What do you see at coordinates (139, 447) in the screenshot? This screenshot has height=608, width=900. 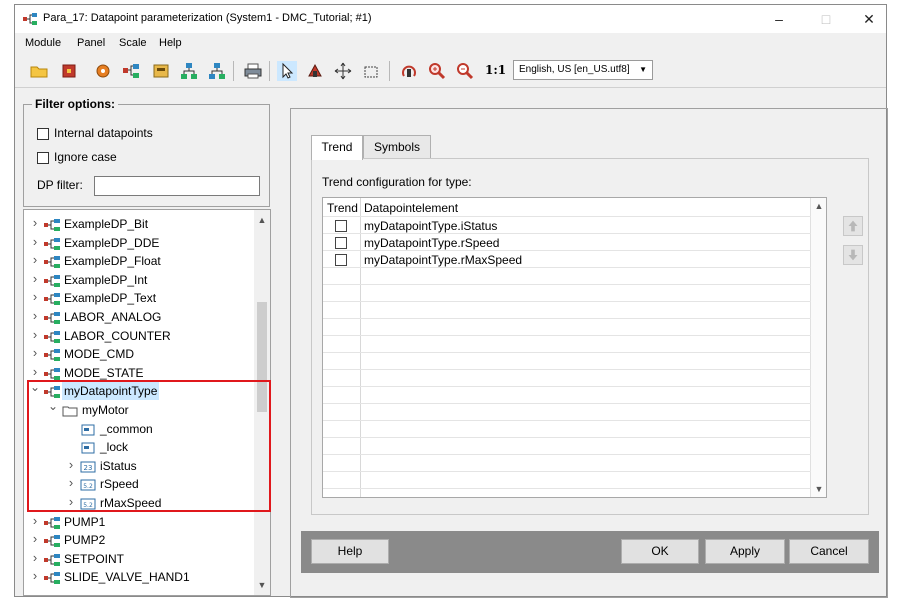 I see `tree-item: _lock` at bounding box center [139, 447].